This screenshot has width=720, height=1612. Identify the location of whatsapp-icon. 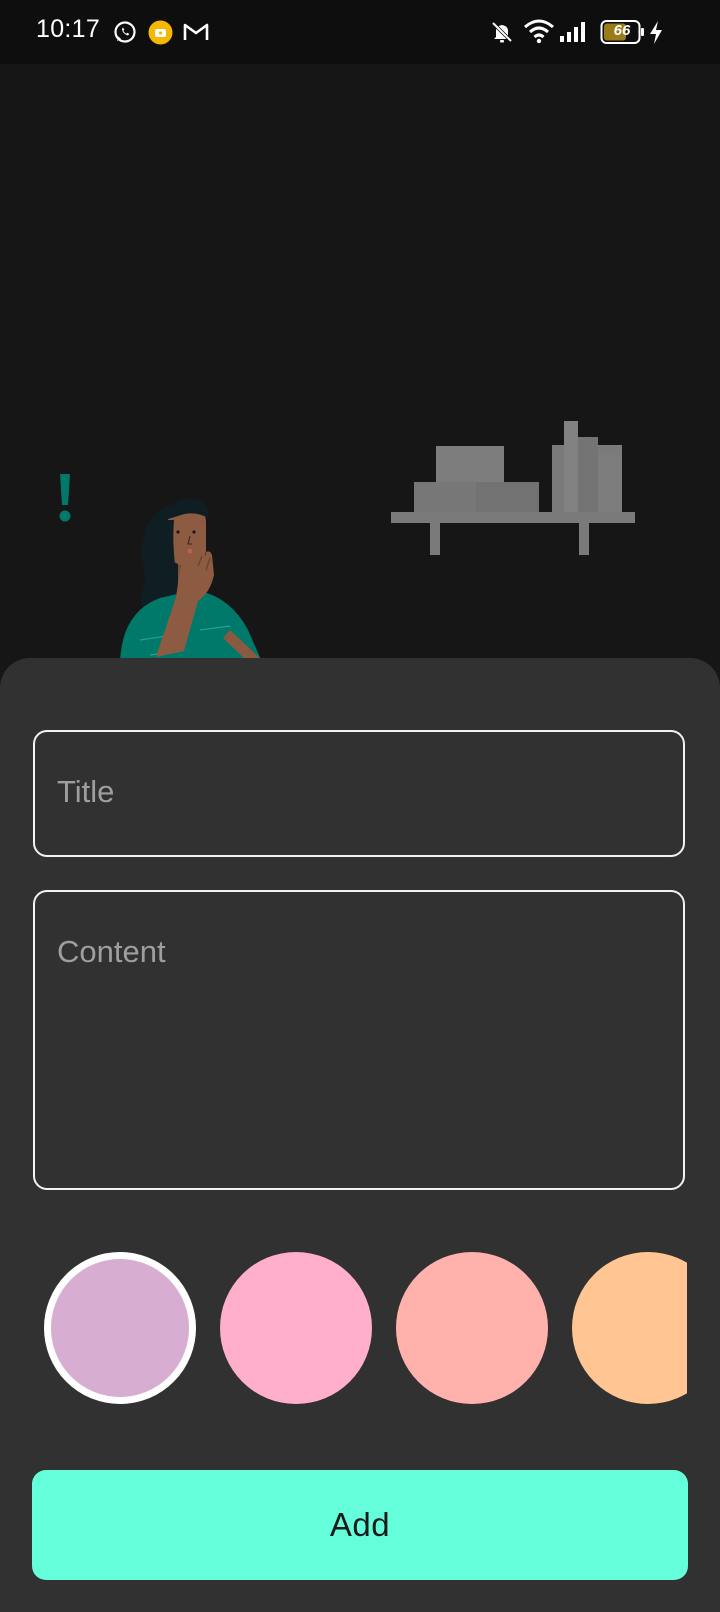
(125, 32).